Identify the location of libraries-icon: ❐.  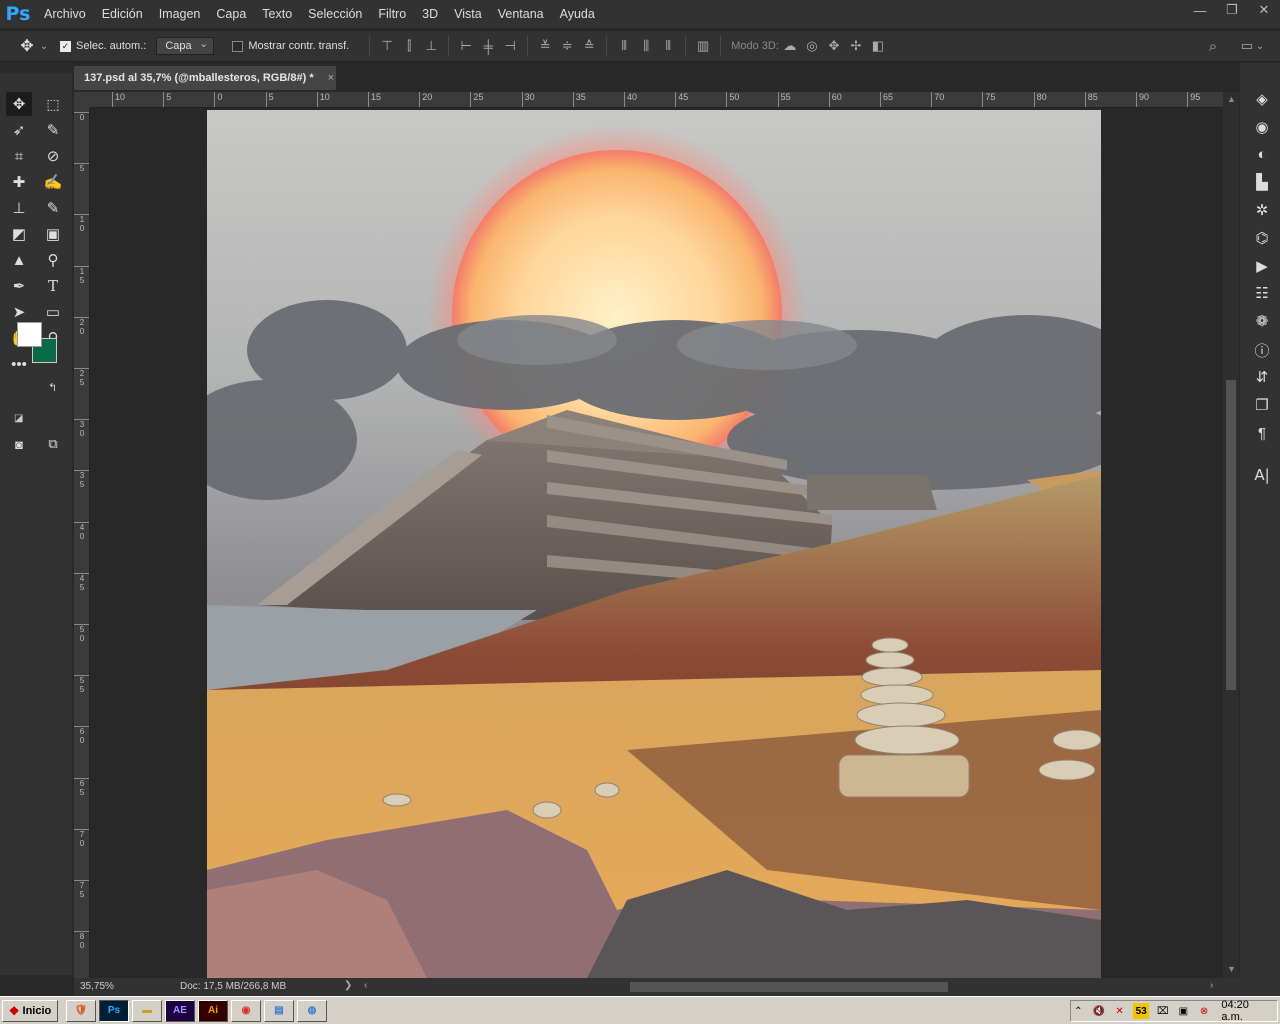
(1262, 405).